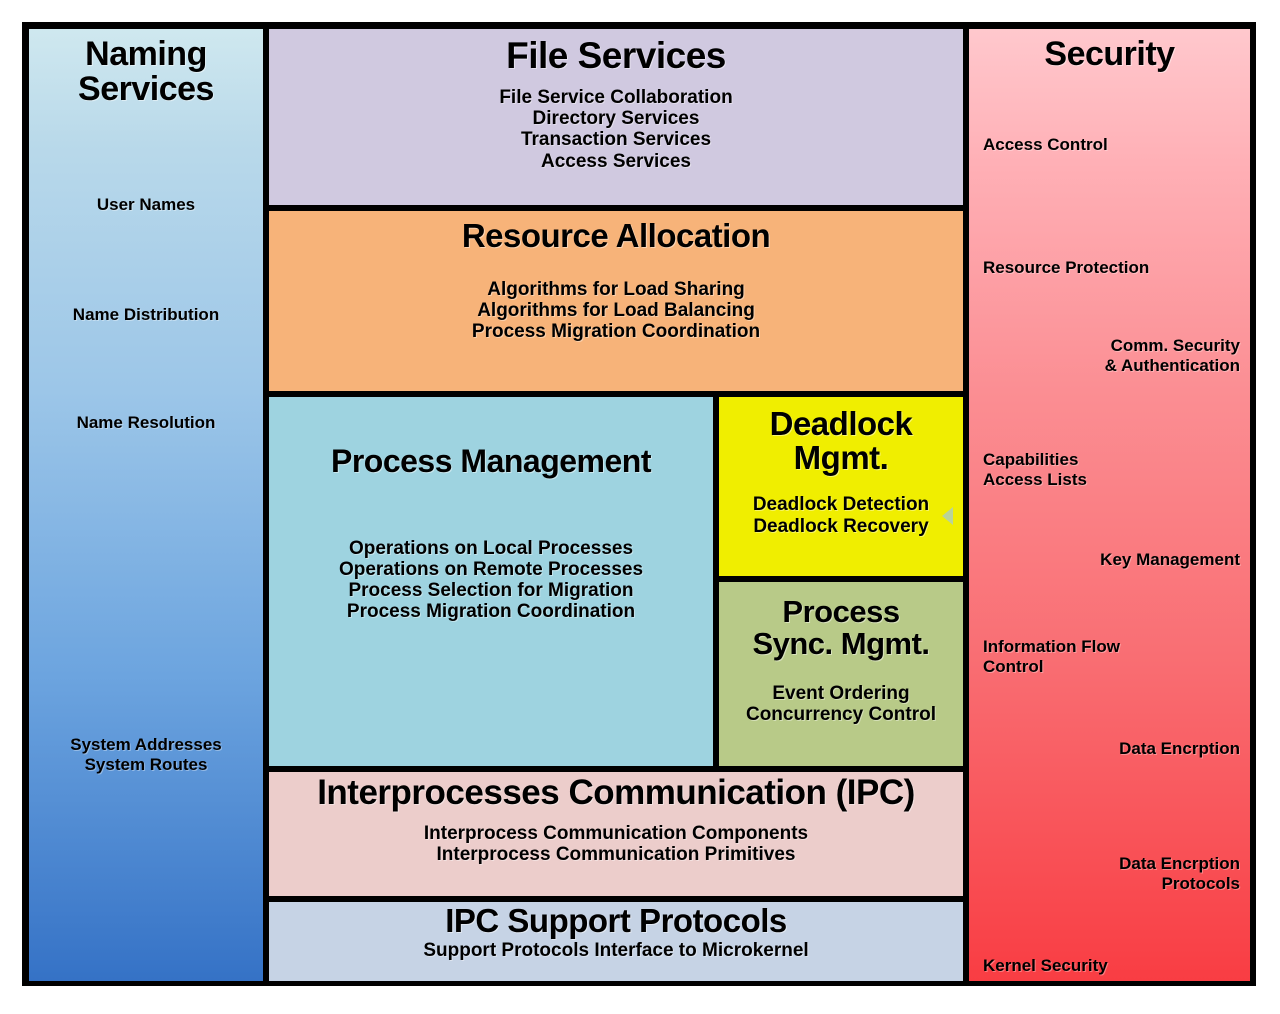 The width and height of the screenshot is (1280, 1014). I want to click on deadlock-mgmt-title-line-1: Deadlock, so click(841, 423).